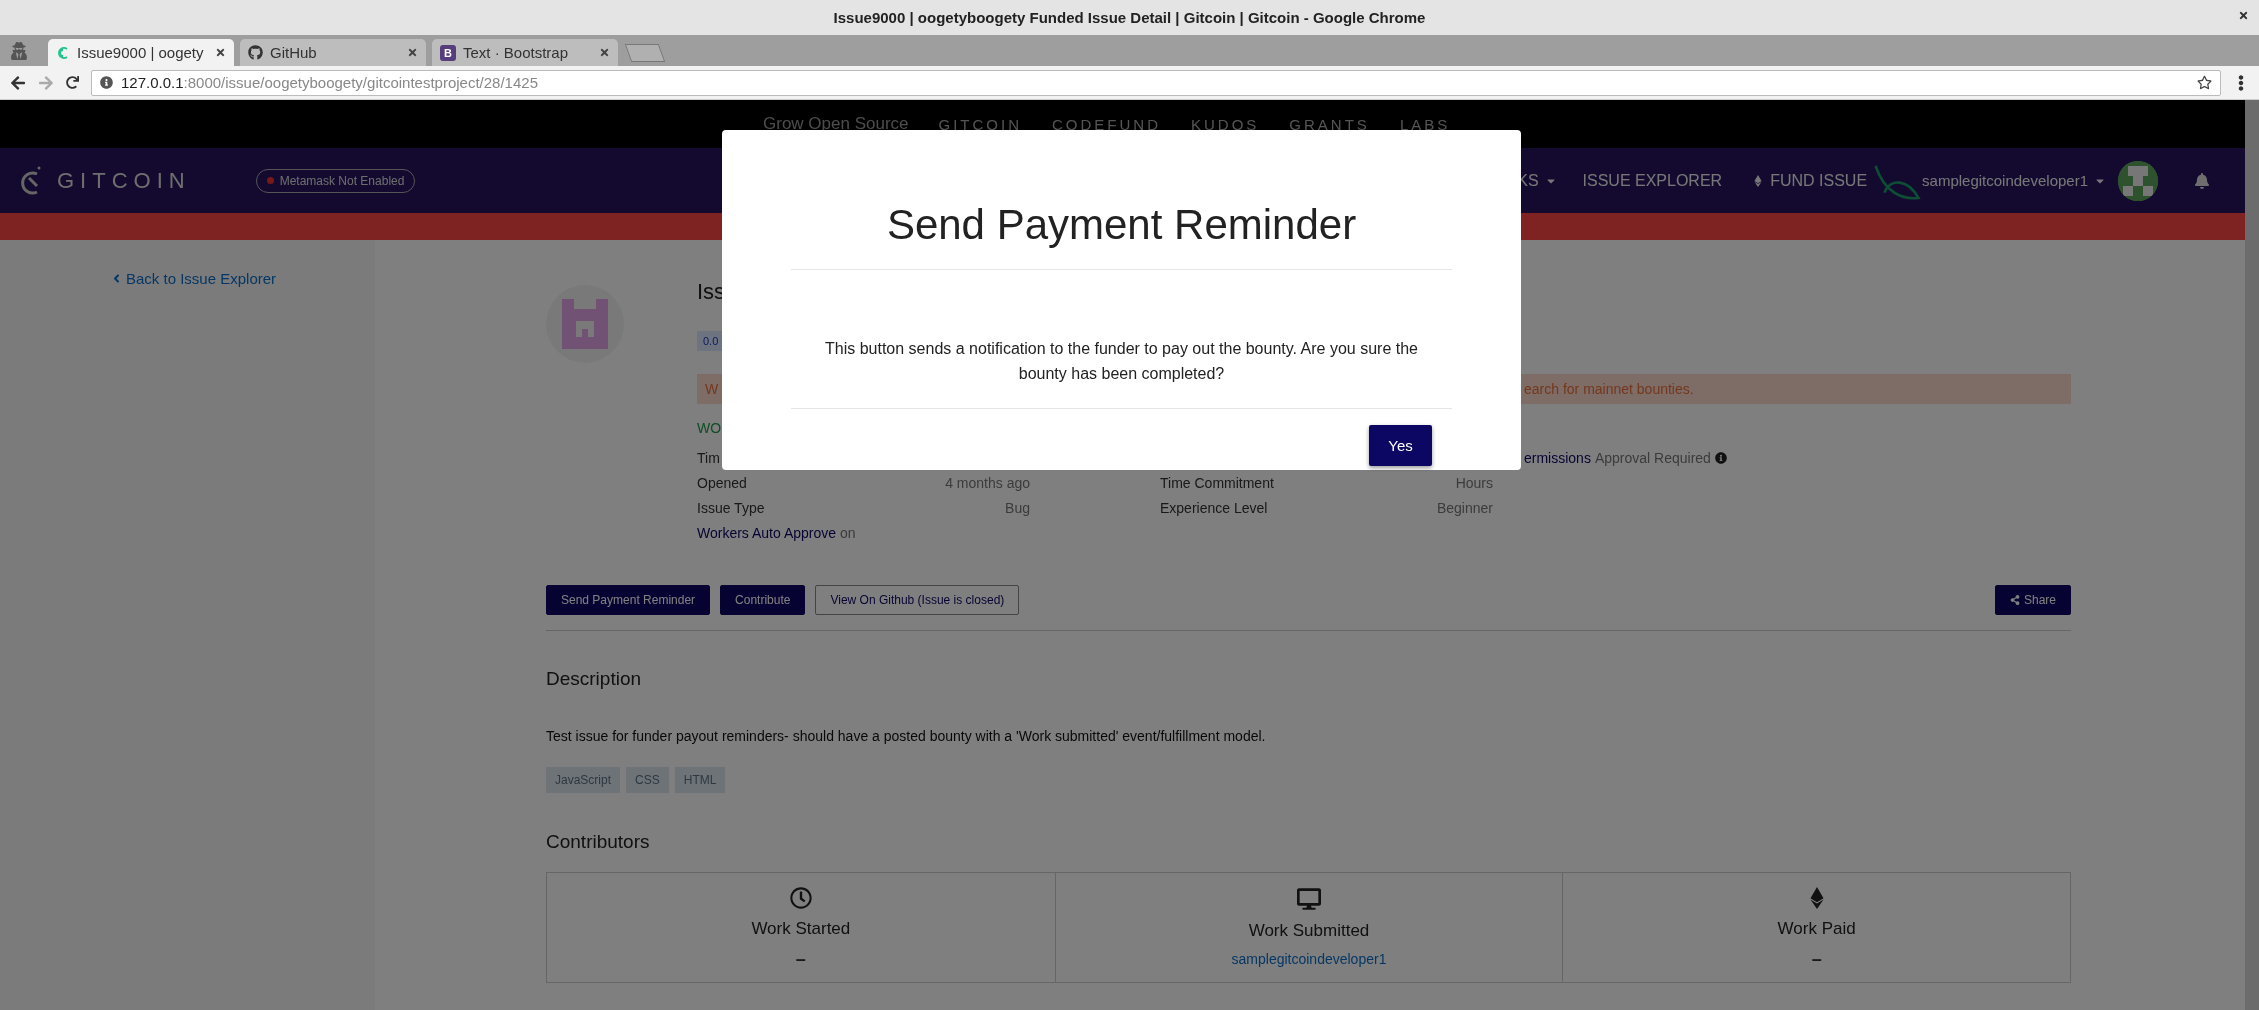 The height and width of the screenshot is (1010, 2259). What do you see at coordinates (763, 600) in the screenshot?
I see `action-button: Contribute` at bounding box center [763, 600].